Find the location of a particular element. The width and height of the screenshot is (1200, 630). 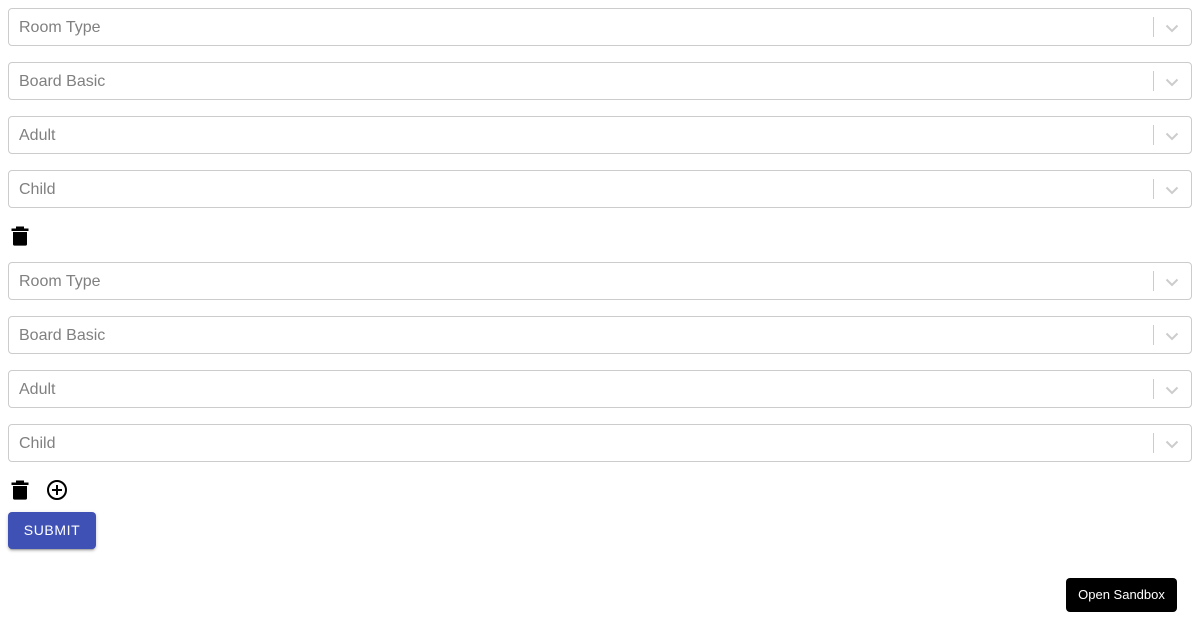

submit-button: SUBMIT is located at coordinates (52, 530).